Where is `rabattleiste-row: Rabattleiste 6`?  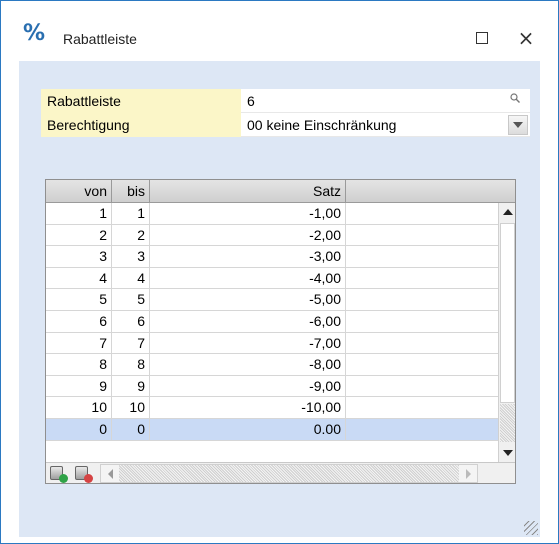
rabattleiste-row: Rabattleiste 6 is located at coordinates (285, 101).